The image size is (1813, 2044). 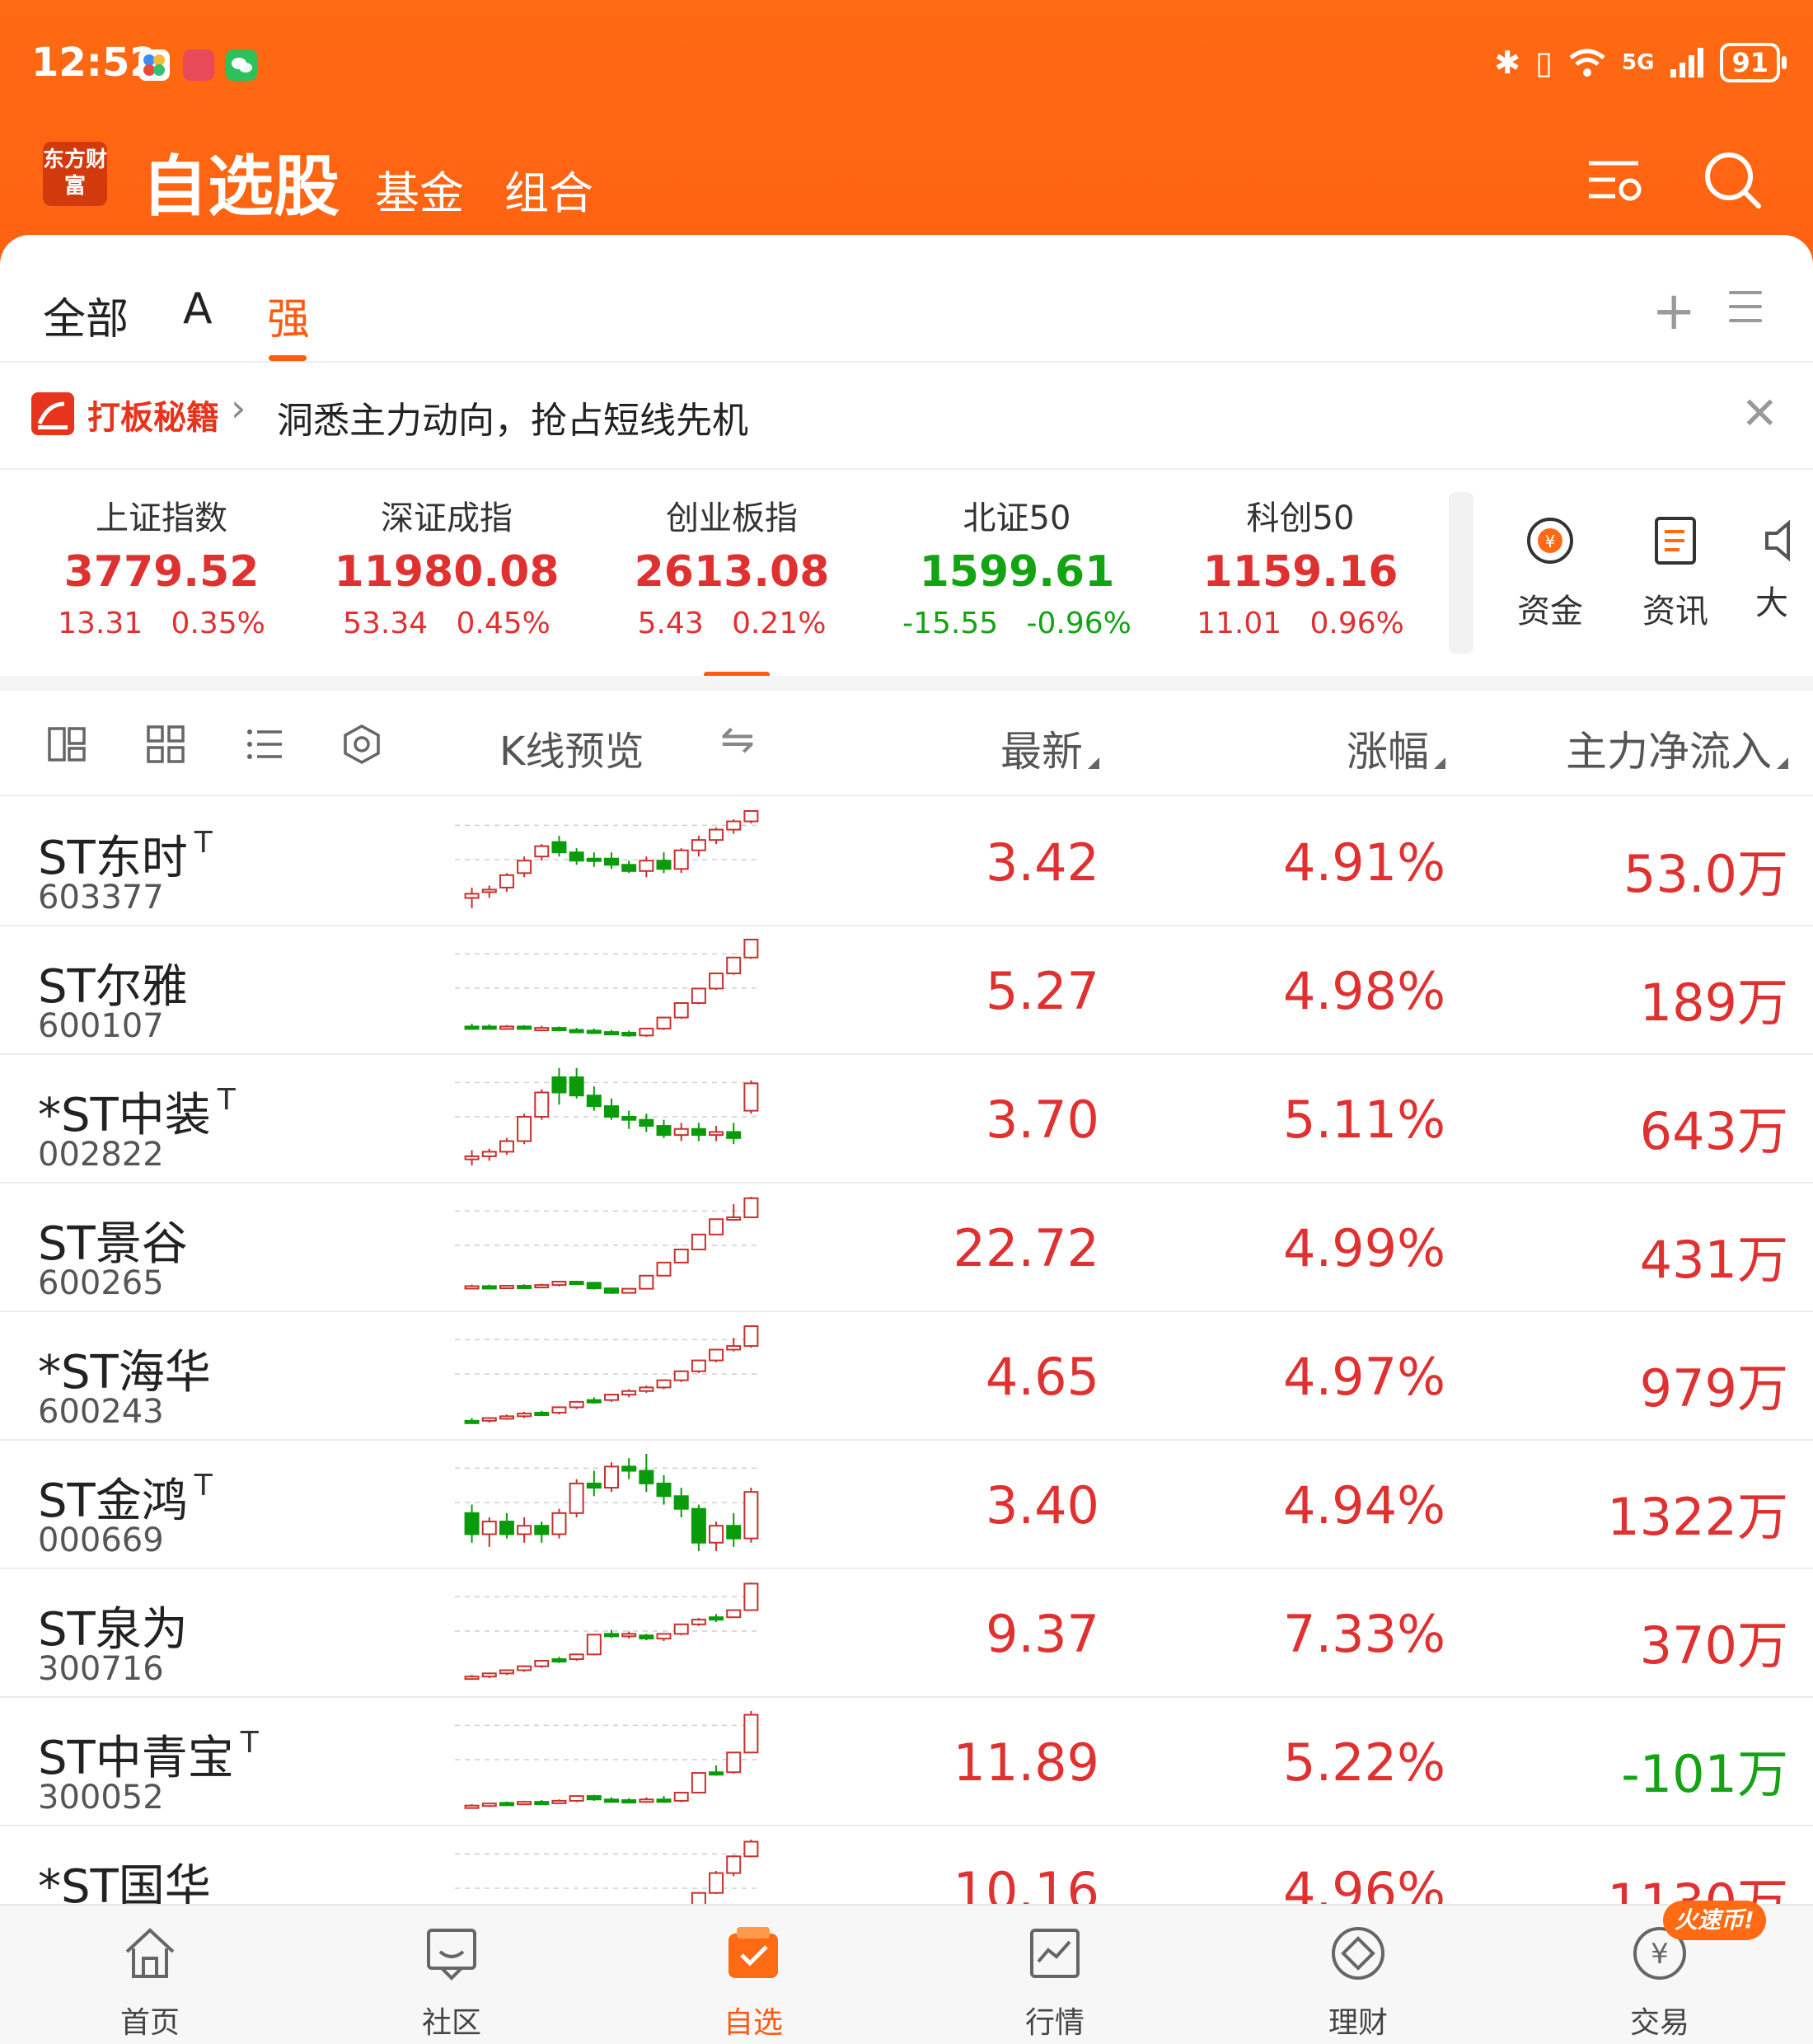 What do you see at coordinates (362, 744) in the screenshot?
I see `view-target-icon` at bounding box center [362, 744].